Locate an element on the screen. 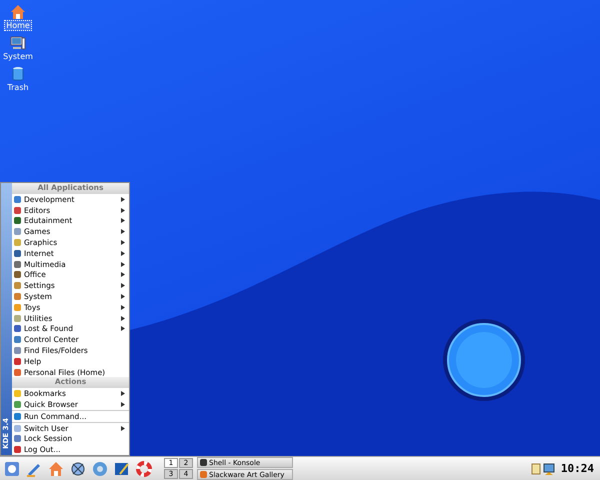 This screenshot has width=600, height=480. trash-icon is located at coordinates (17, 74).